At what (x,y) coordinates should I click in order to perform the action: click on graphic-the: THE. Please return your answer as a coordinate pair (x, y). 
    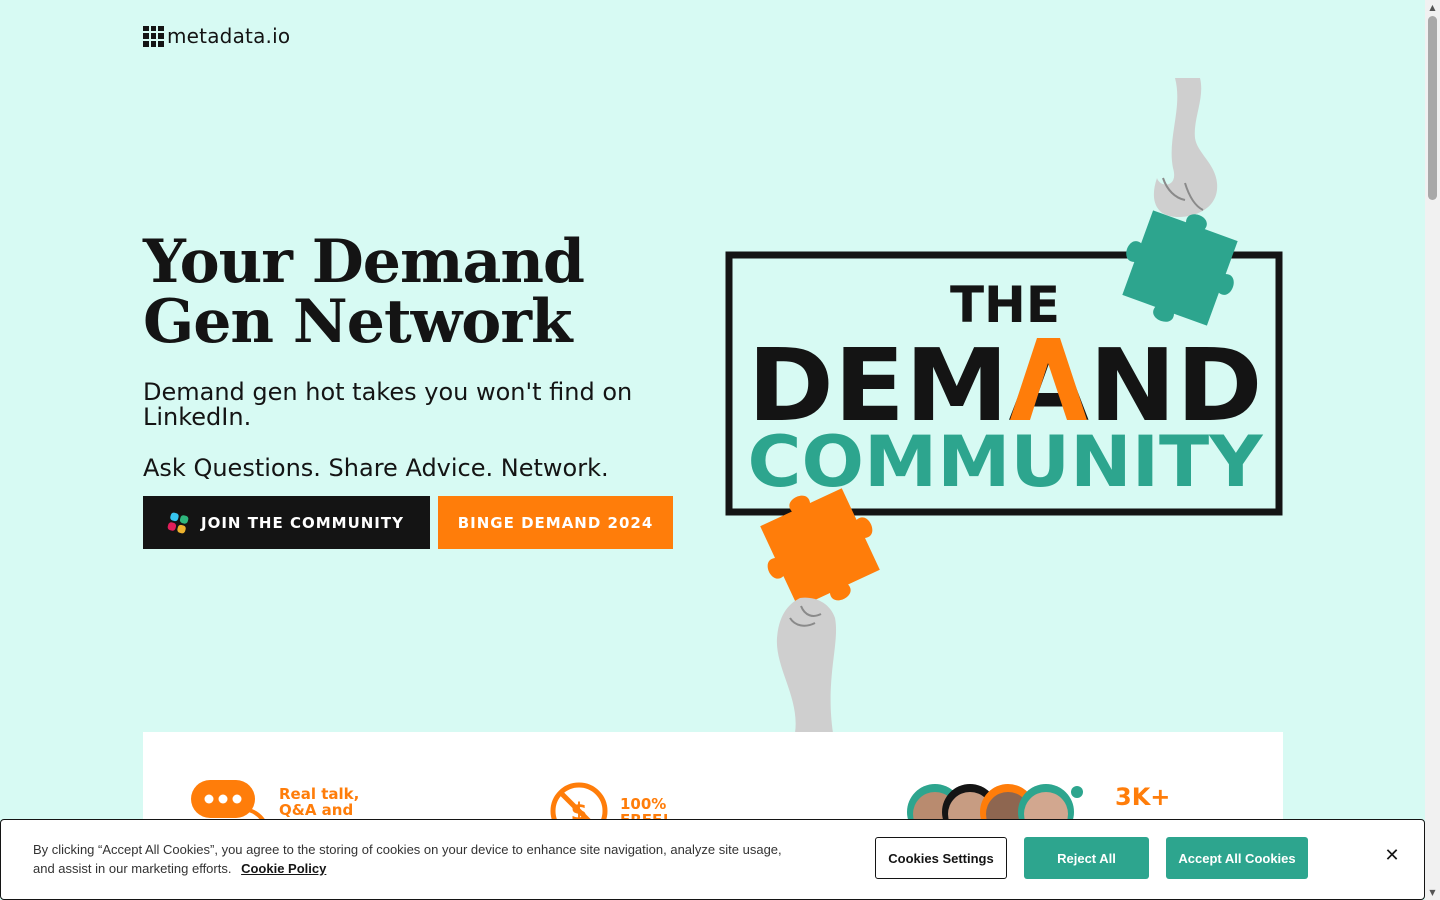
    Looking at the image, I should click on (1005, 305).